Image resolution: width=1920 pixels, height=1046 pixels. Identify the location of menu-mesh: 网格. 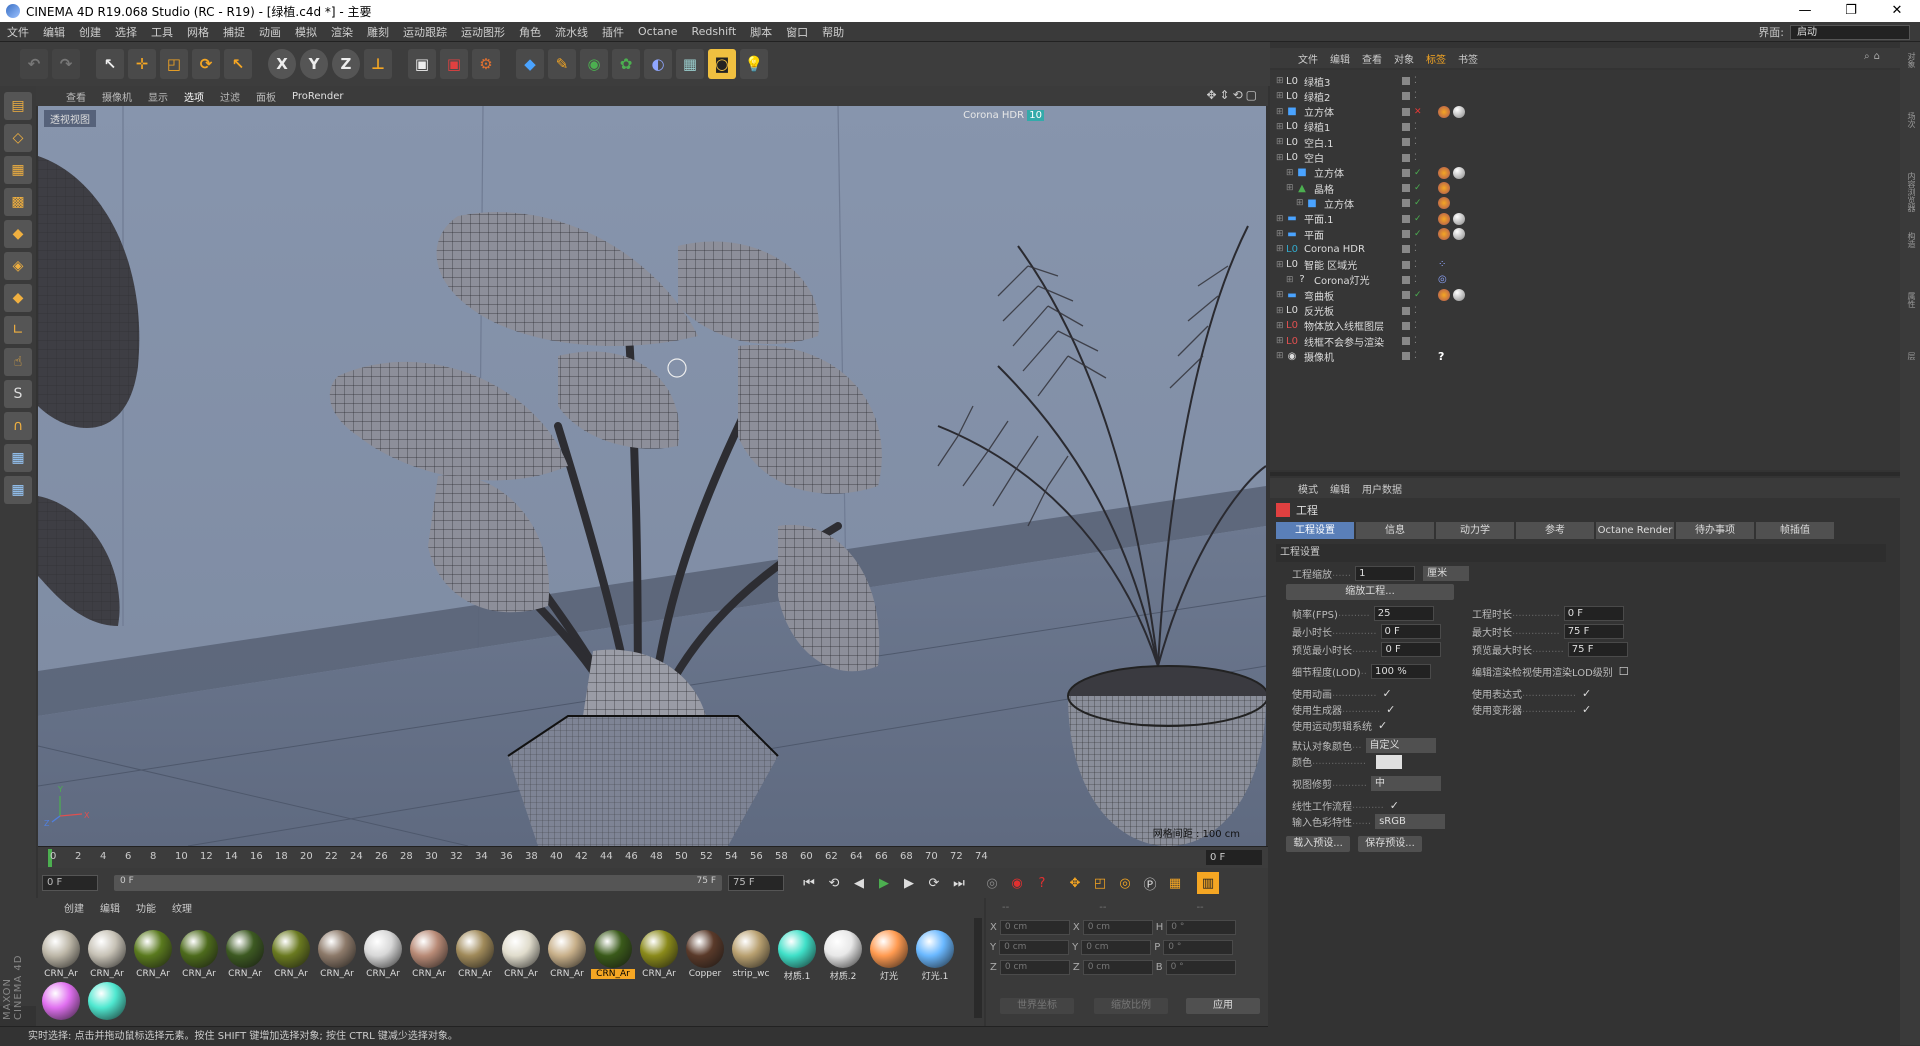
(198, 32).